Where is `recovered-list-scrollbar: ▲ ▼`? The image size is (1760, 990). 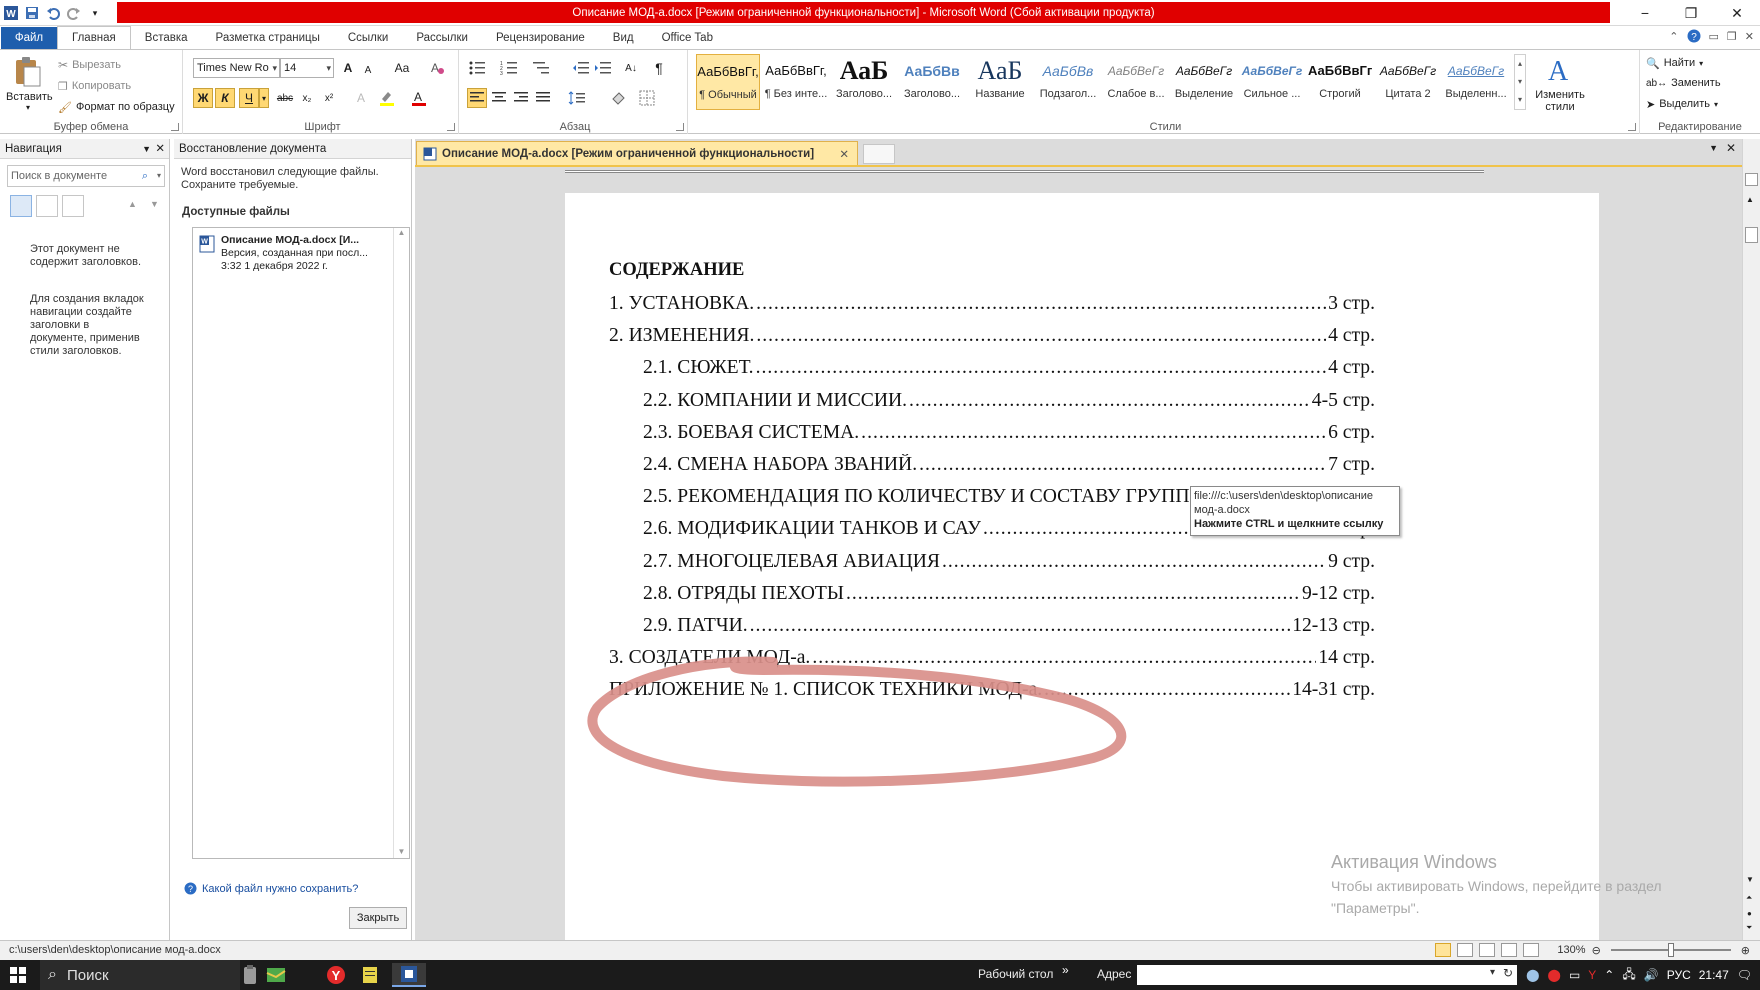 recovered-list-scrollbar: ▲ ▼ is located at coordinates (401, 543).